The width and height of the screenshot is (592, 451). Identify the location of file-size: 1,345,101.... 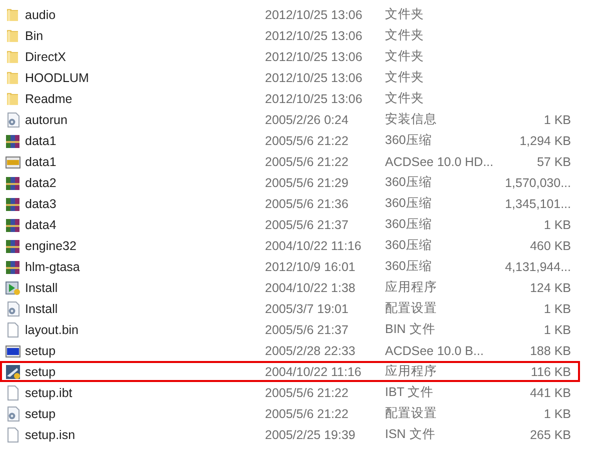
(537, 203).